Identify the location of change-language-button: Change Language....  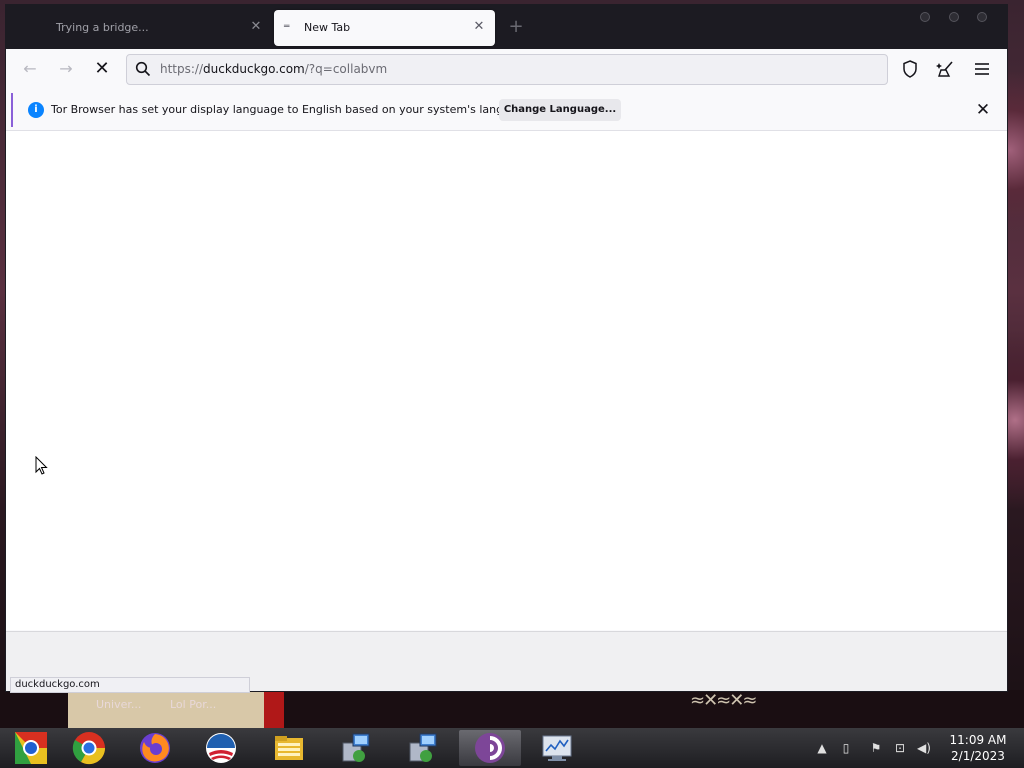
(560, 110).